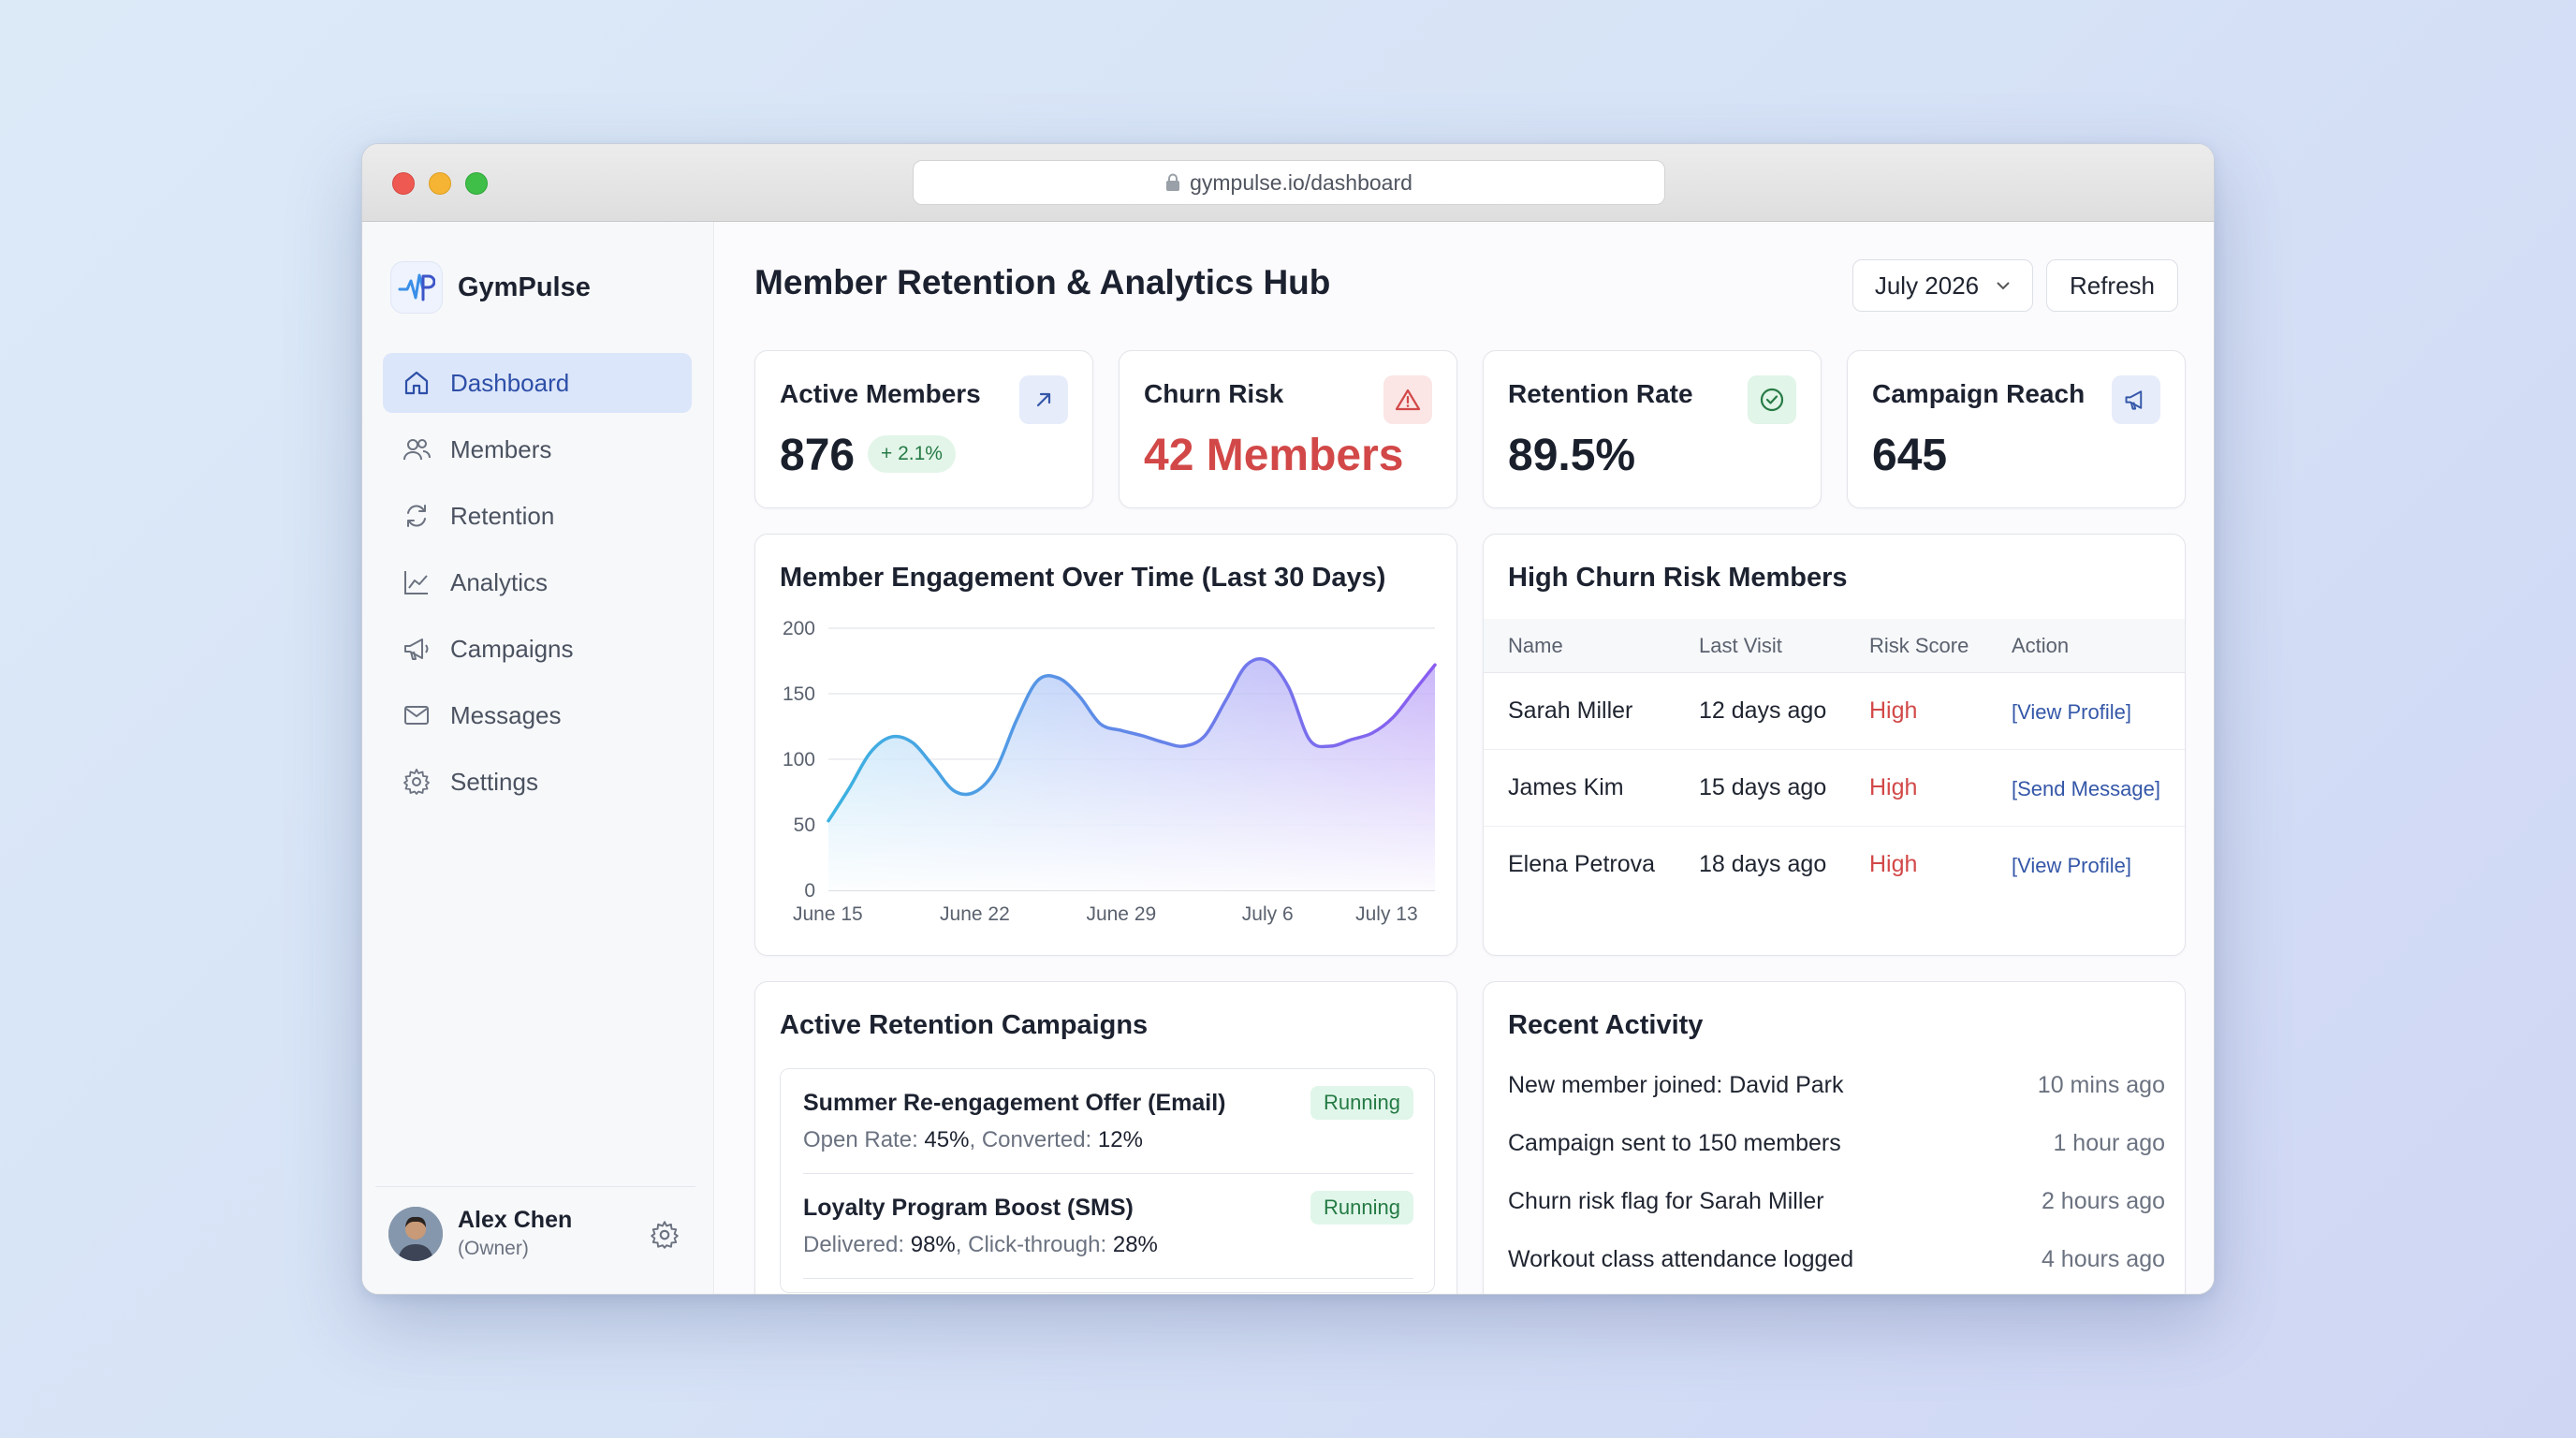  Describe the element at coordinates (1600, 393) in the screenshot. I see `kpi-label: Retention Rate` at that location.